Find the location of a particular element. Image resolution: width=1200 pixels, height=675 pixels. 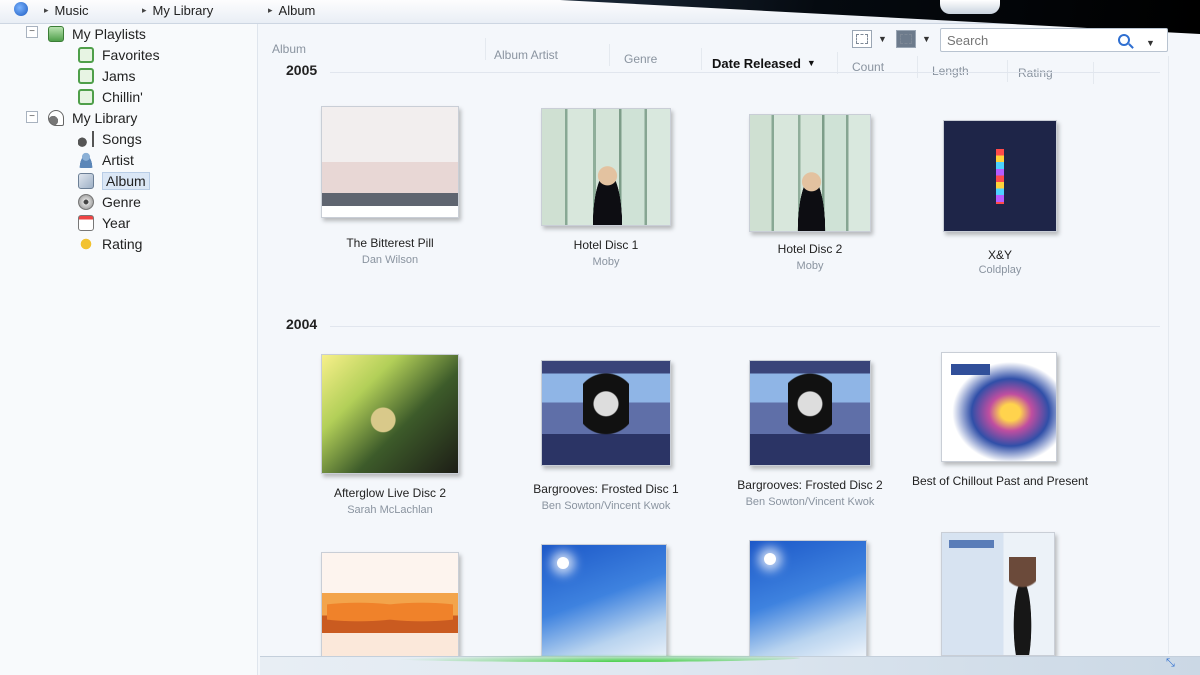

nav-library-artist: Artist is located at coordinates (106, 160).